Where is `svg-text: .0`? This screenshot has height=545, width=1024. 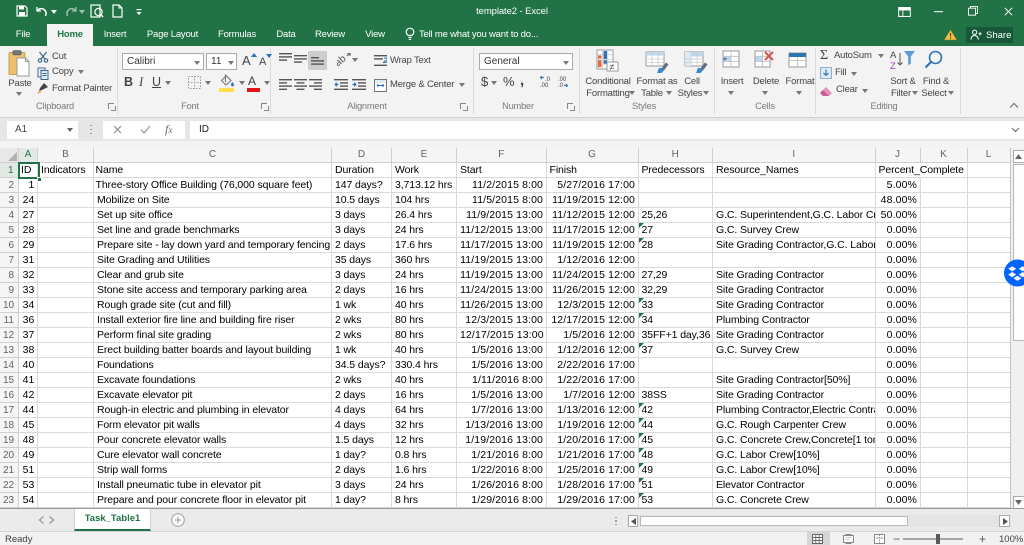 svg-text: .0 is located at coordinates (561, 85).